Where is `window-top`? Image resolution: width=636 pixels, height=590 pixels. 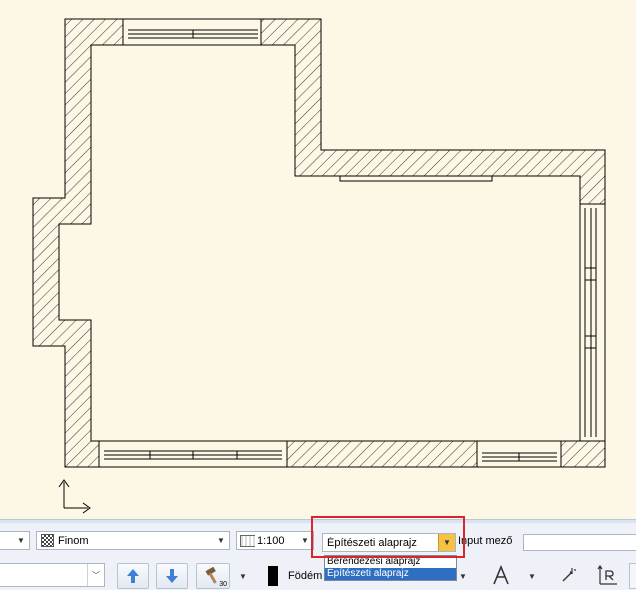
window-top is located at coordinates (192, 32).